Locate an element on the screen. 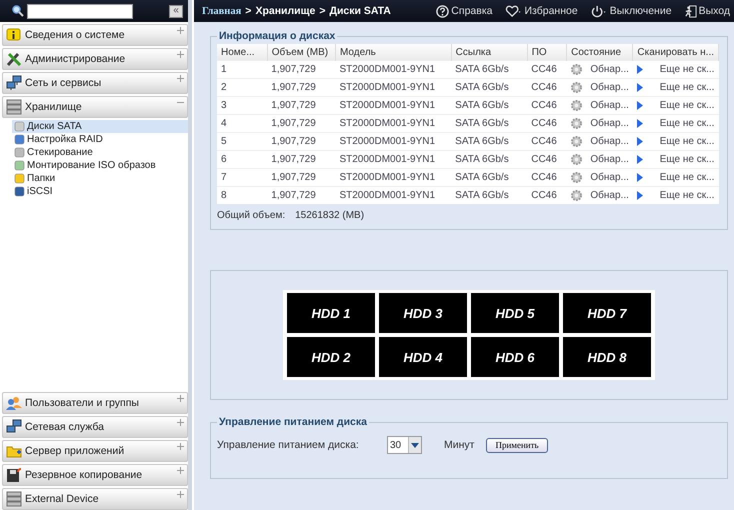  disk-bay: HDD 3 is located at coordinates (423, 313).